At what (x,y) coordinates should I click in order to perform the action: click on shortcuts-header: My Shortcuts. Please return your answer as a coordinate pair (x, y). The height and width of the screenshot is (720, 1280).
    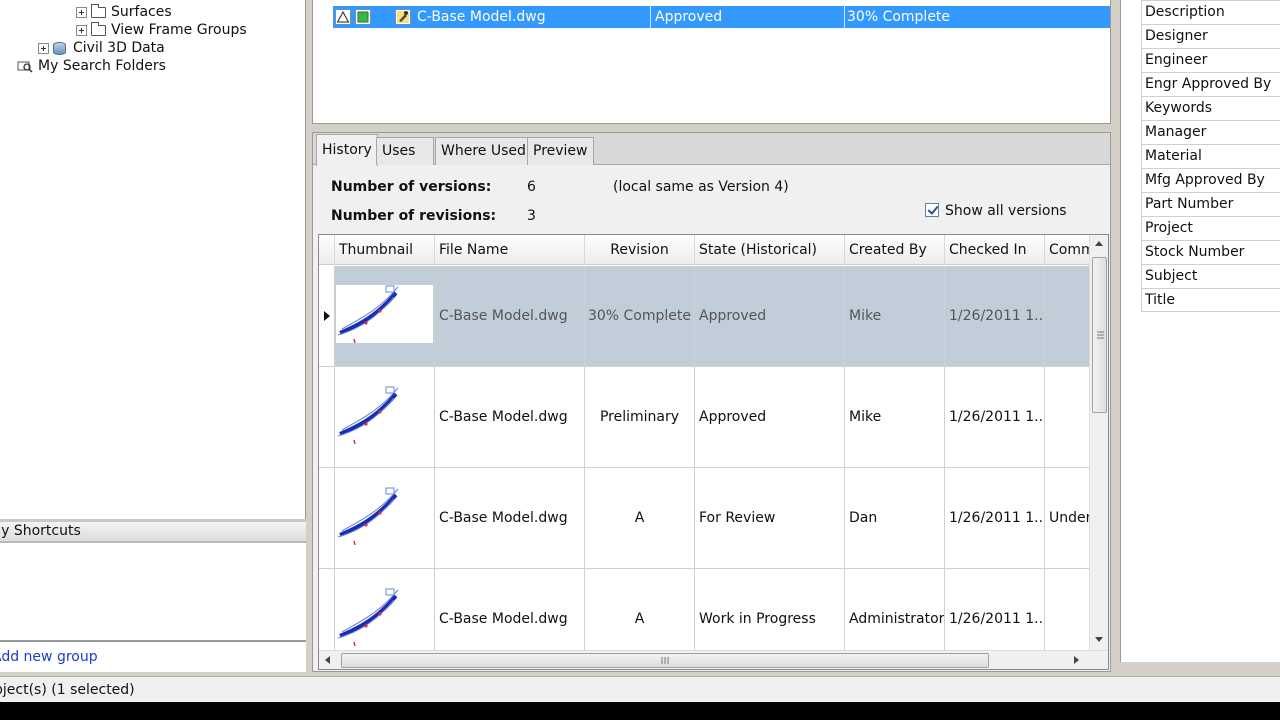
    Looking at the image, I should click on (153, 531).